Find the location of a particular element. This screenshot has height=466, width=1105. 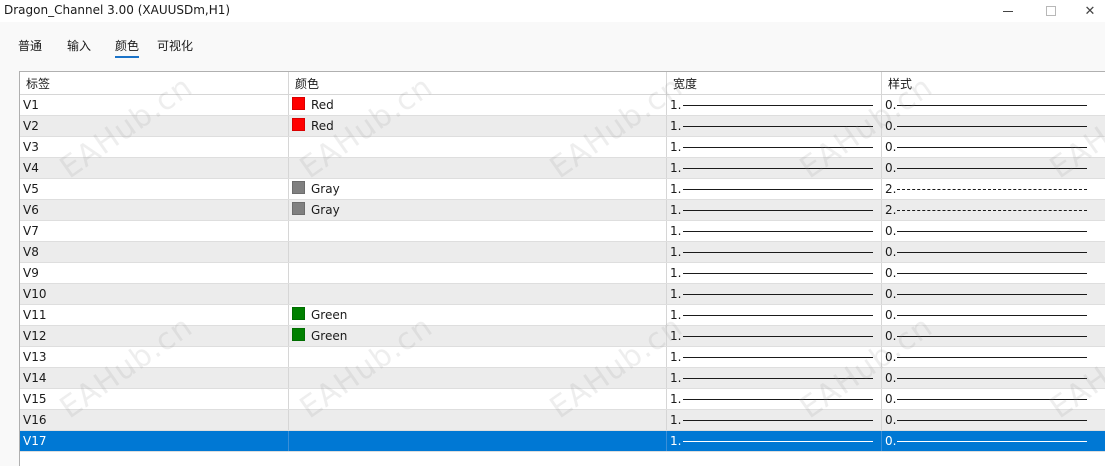

tab-colors: 颜色 is located at coordinates (127, 47).